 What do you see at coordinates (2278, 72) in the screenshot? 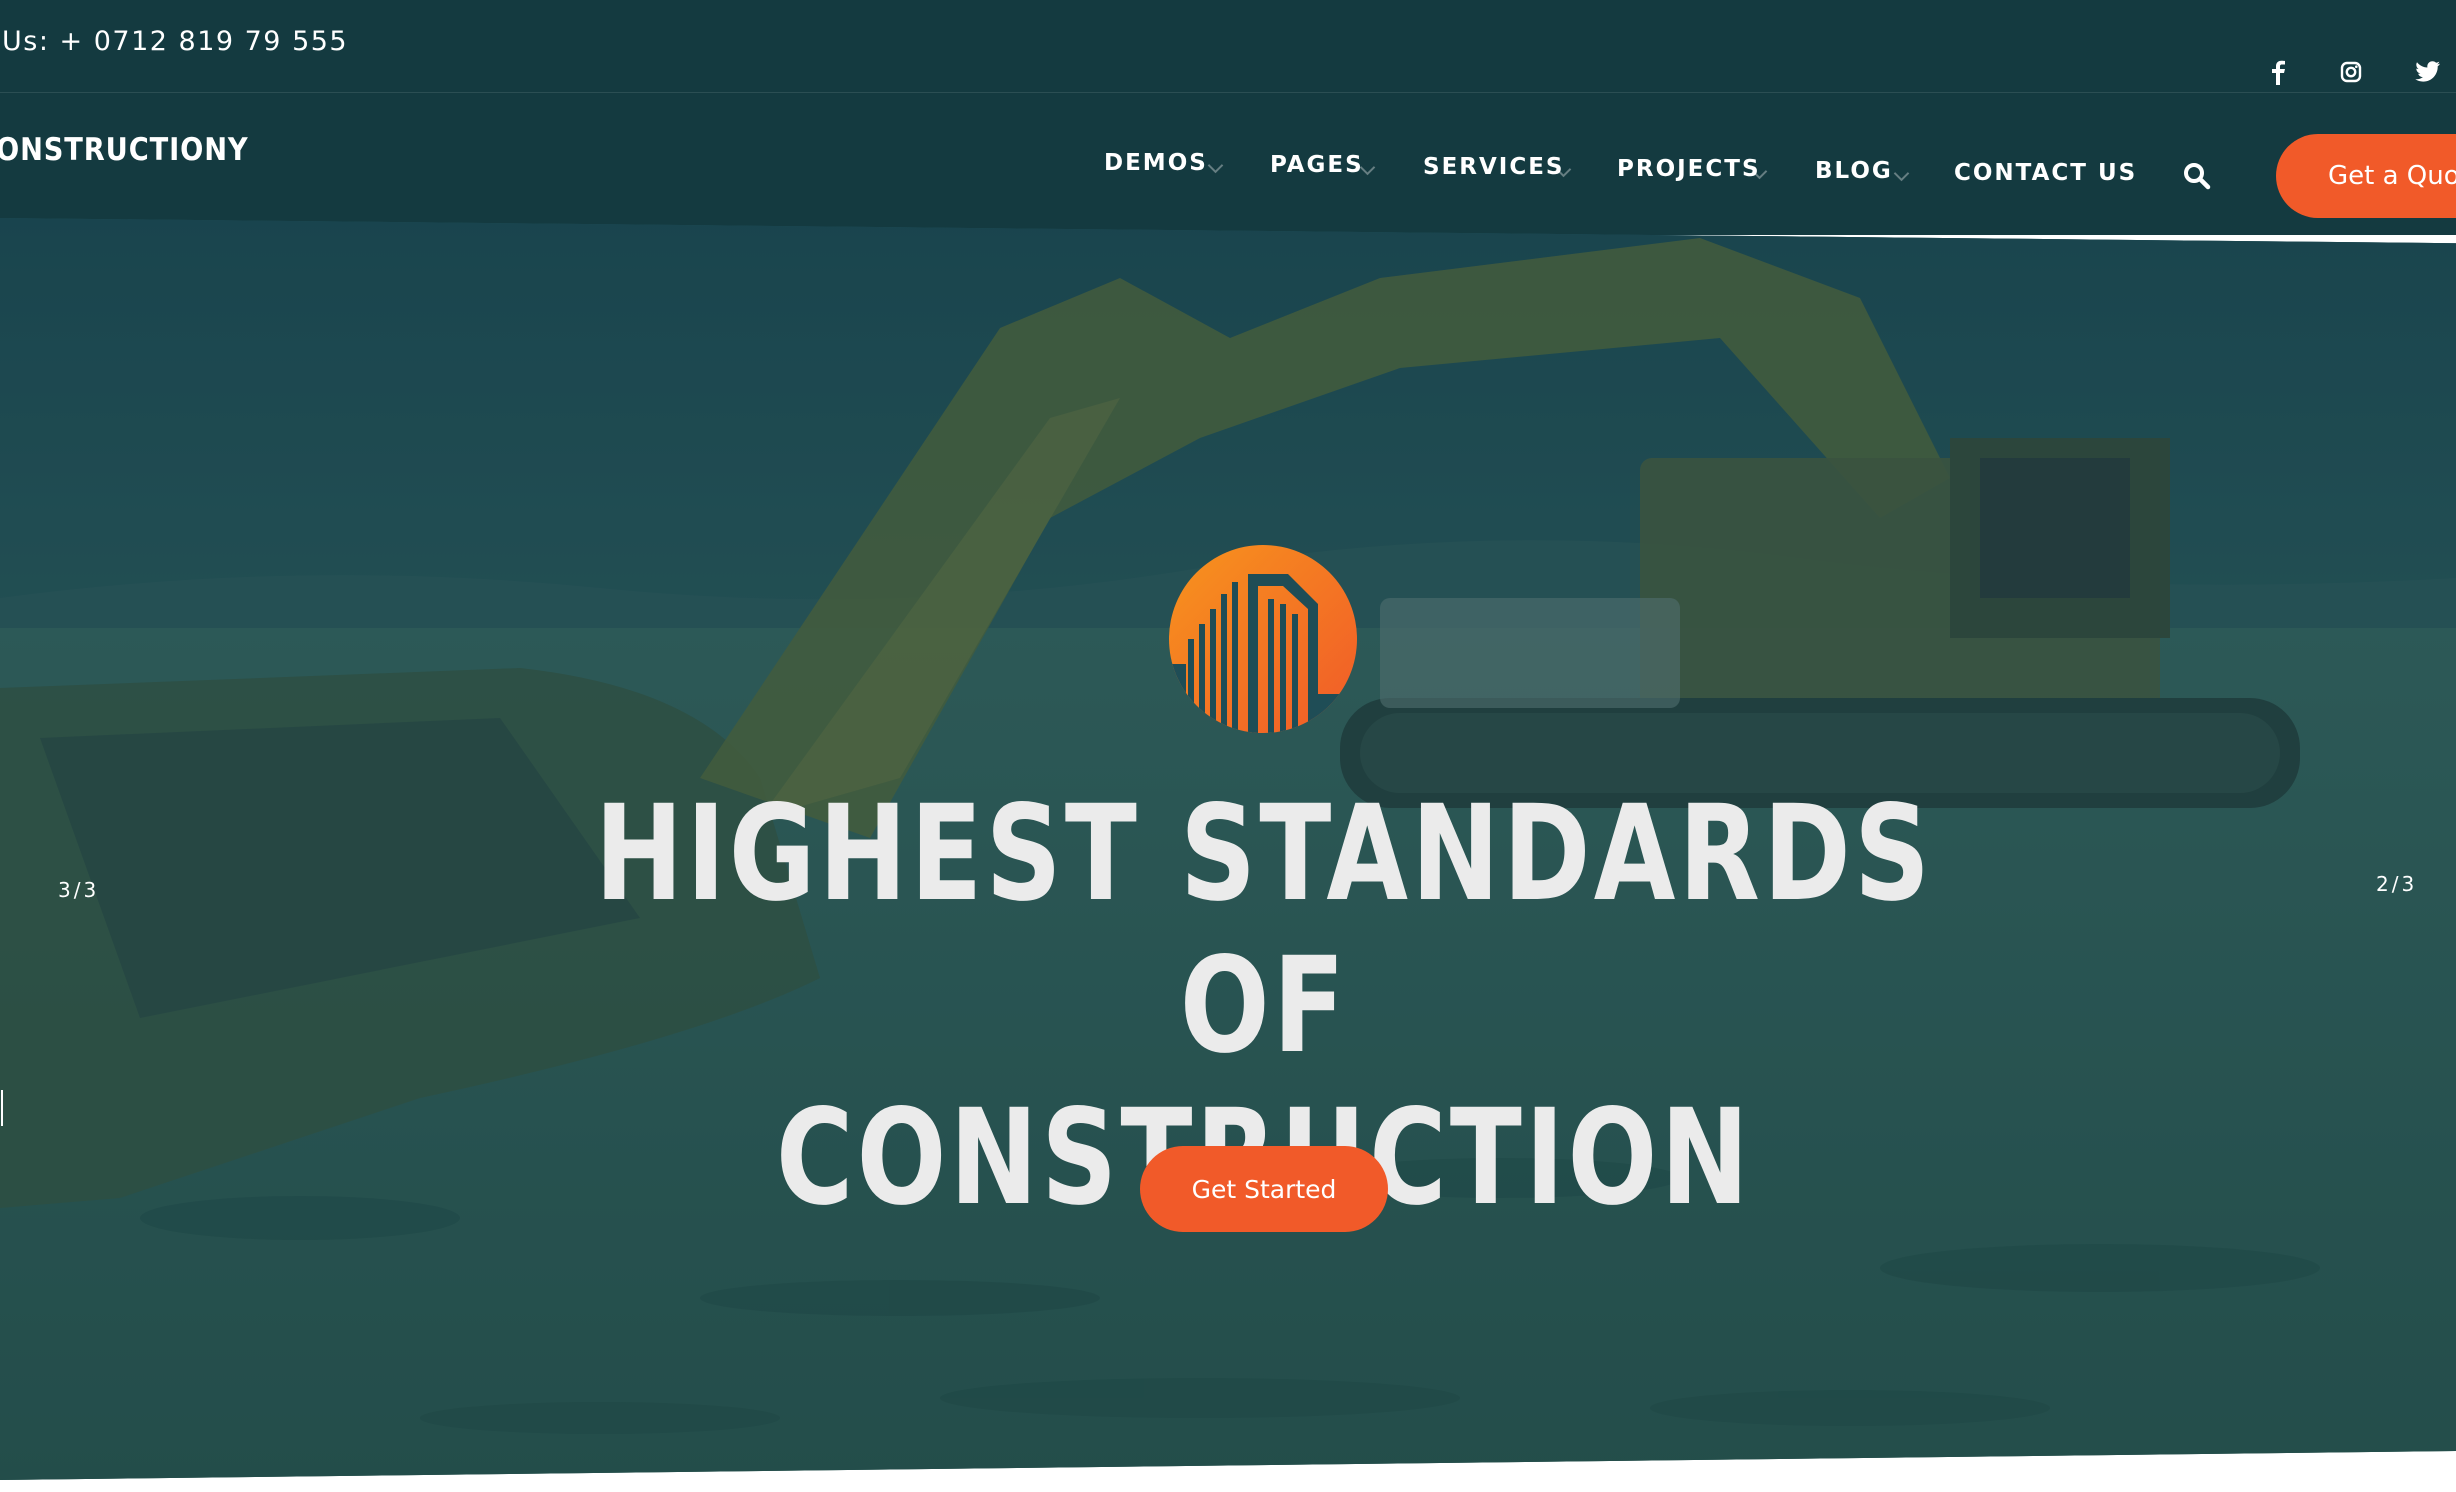
I see `facebook-icon` at bounding box center [2278, 72].